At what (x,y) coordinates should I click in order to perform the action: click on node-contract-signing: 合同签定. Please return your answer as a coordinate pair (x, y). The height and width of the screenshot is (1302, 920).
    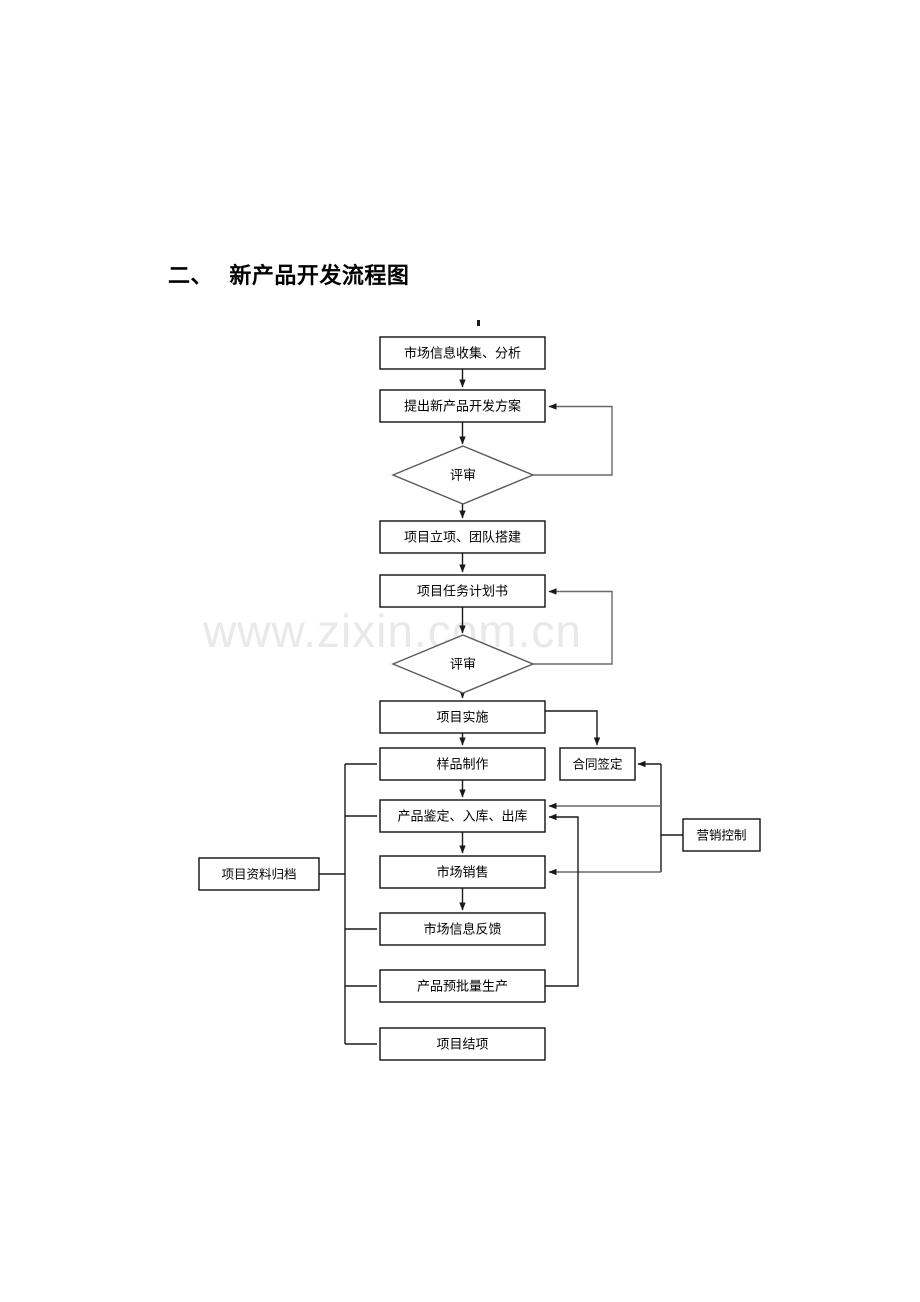
    Looking at the image, I should click on (597, 764).